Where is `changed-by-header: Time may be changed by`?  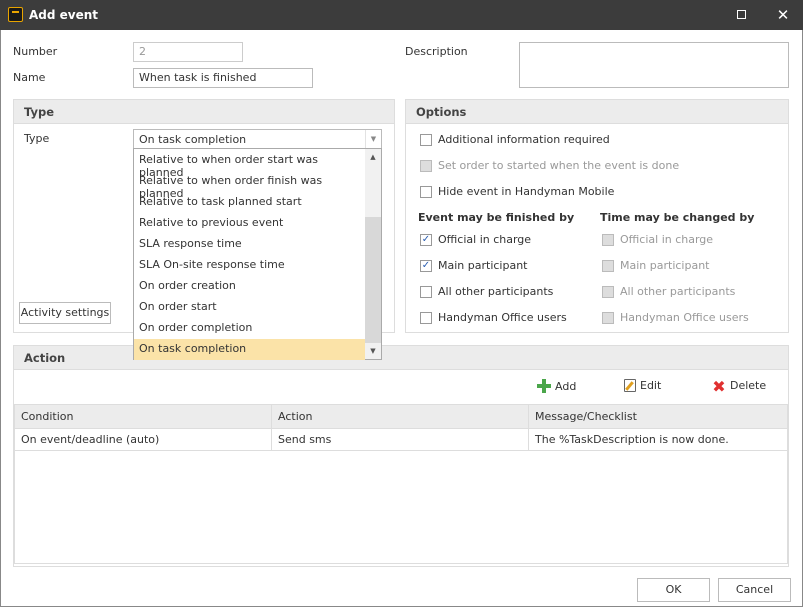 changed-by-header: Time may be changed by is located at coordinates (677, 217).